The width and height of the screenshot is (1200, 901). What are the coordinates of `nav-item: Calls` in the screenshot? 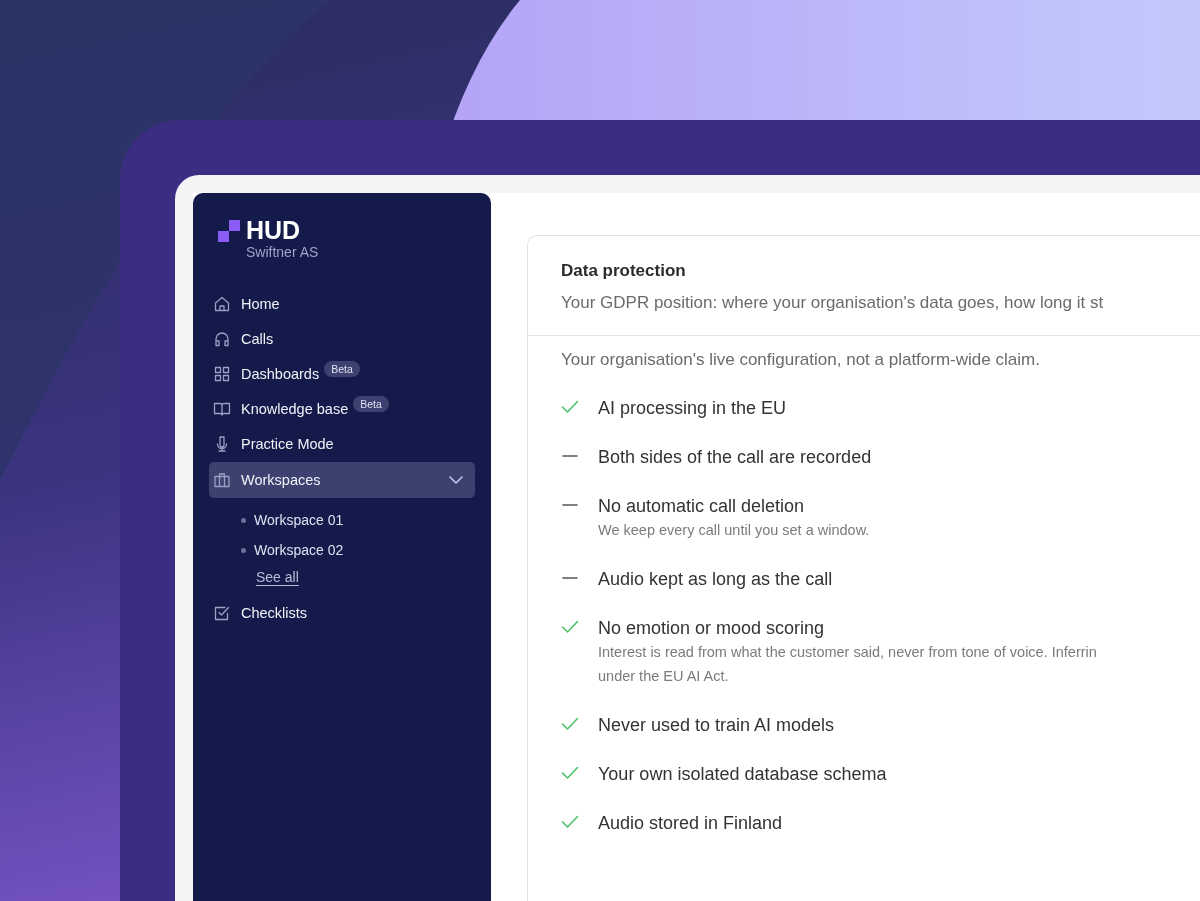 It's located at (342, 338).